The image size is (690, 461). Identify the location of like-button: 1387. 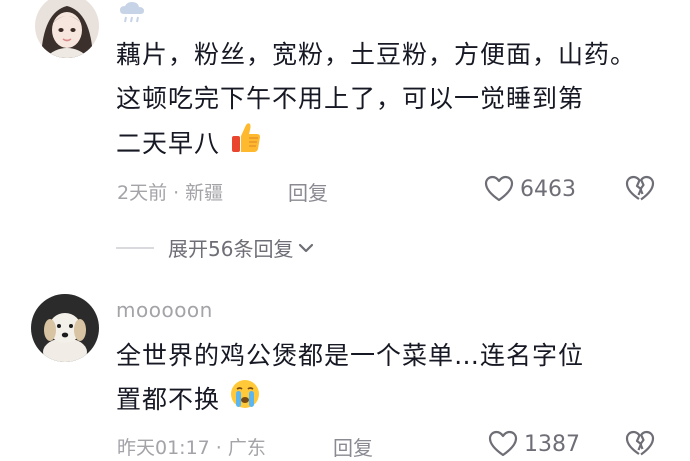
(534, 444).